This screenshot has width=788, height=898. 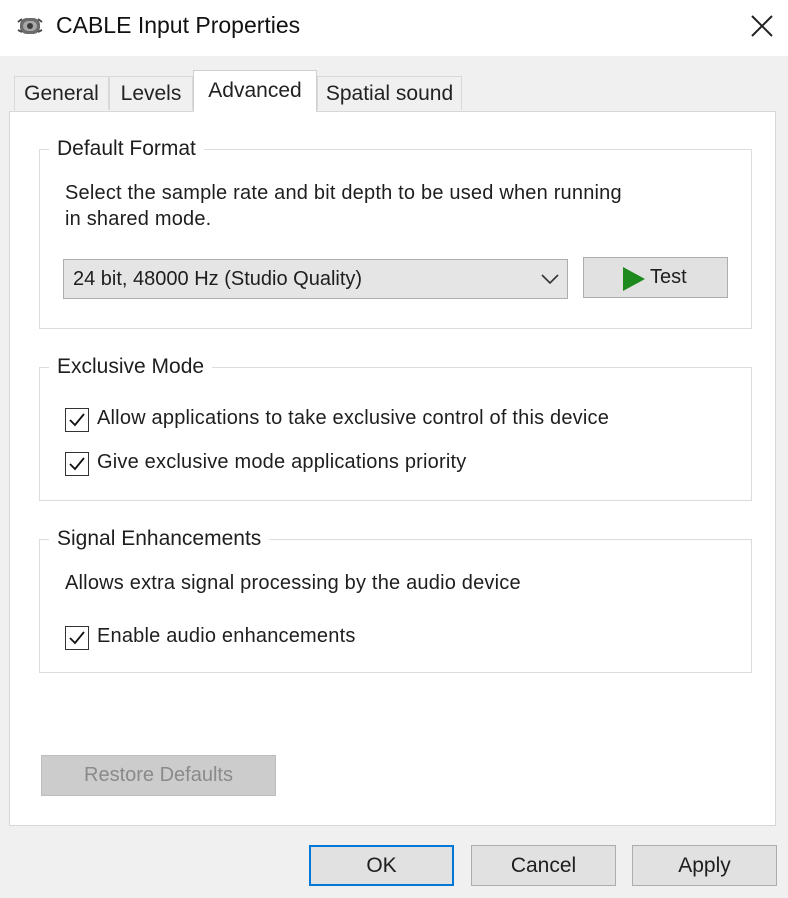 What do you see at coordinates (178, 25) in the screenshot?
I see `window-title: CABLE Input Properties` at bounding box center [178, 25].